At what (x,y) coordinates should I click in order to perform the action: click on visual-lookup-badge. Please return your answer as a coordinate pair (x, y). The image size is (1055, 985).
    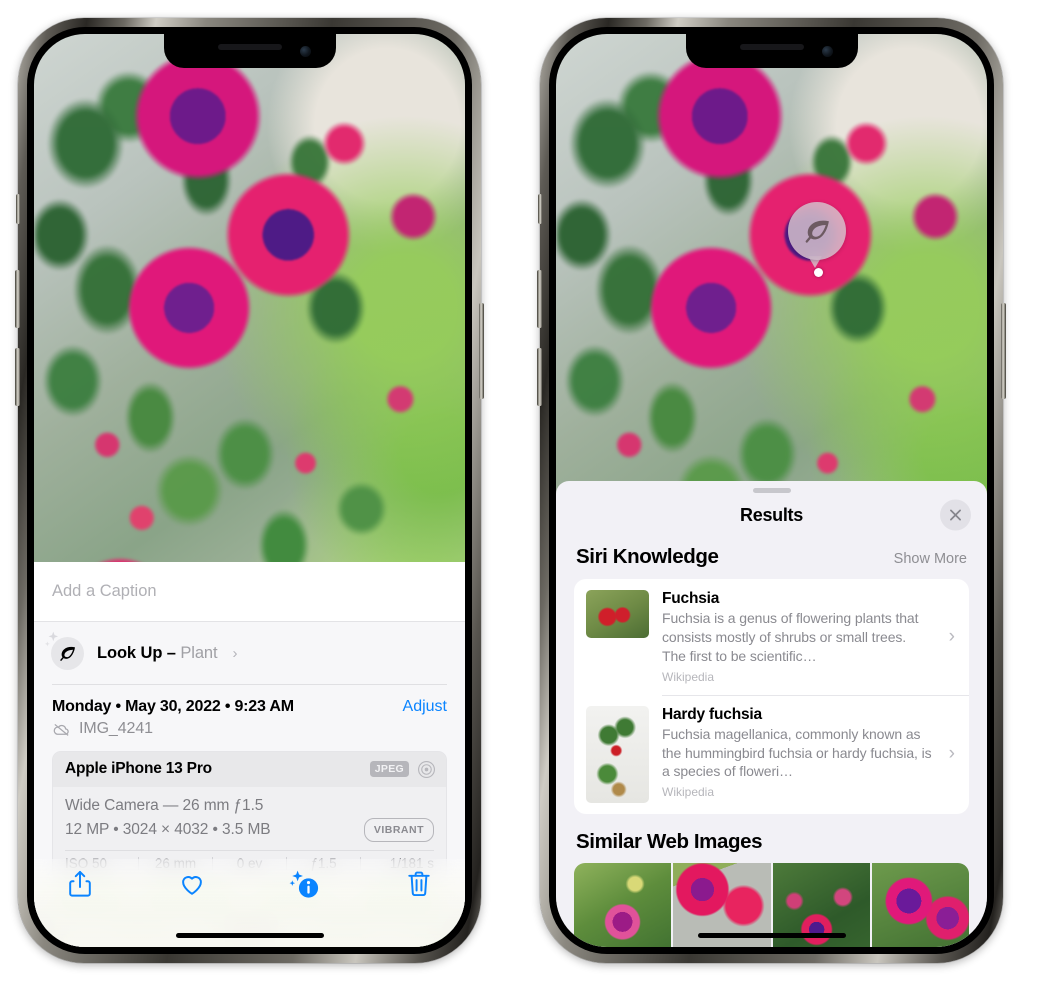
    Looking at the image, I should click on (817, 231).